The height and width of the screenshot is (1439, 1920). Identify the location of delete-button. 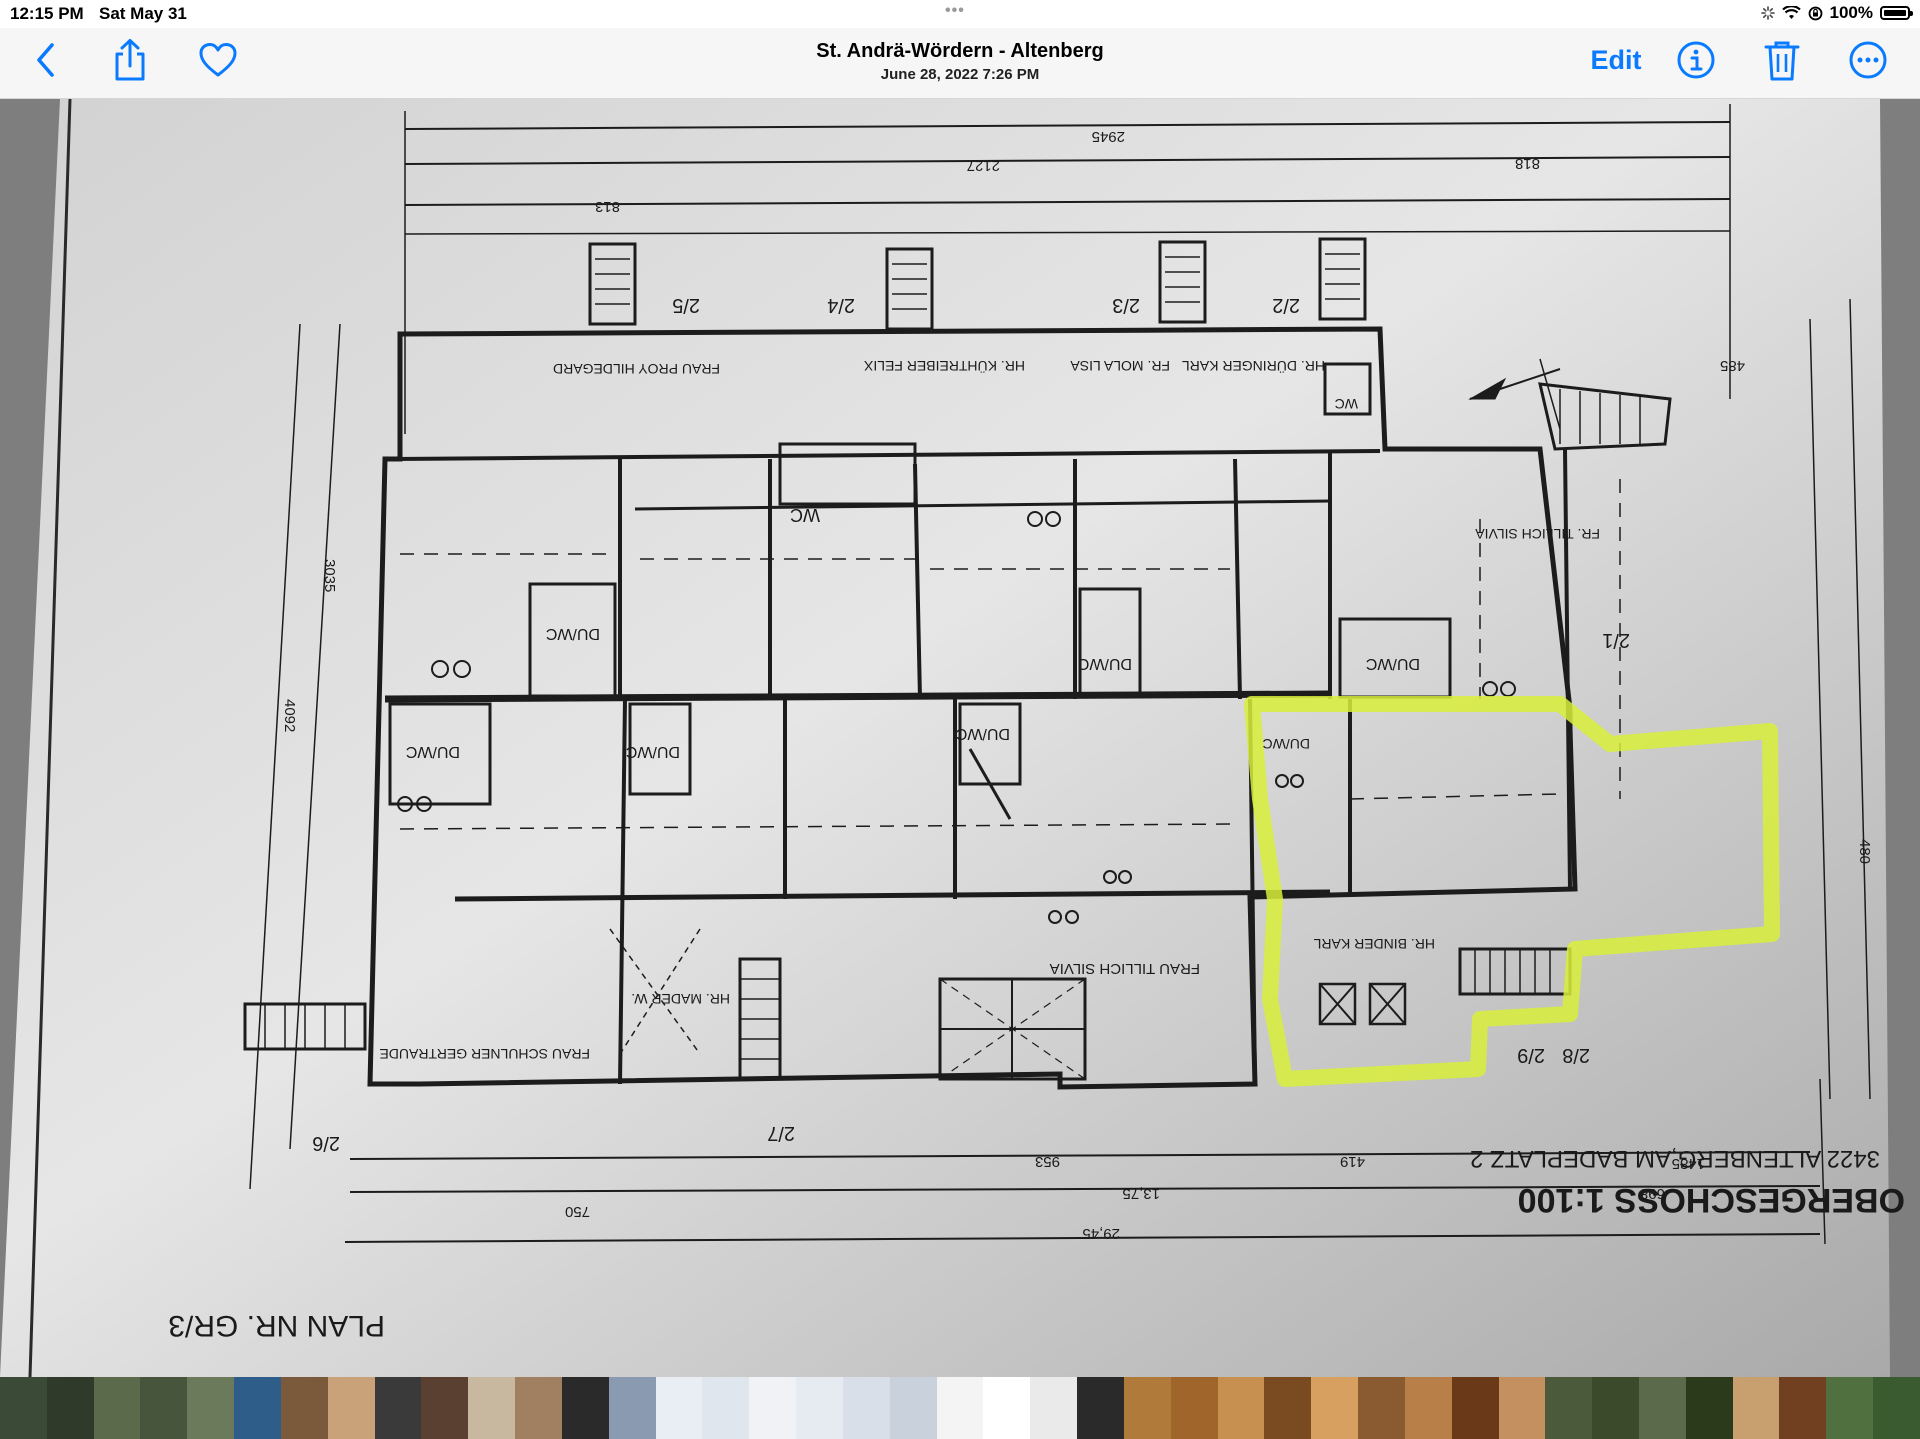
(1782, 60).